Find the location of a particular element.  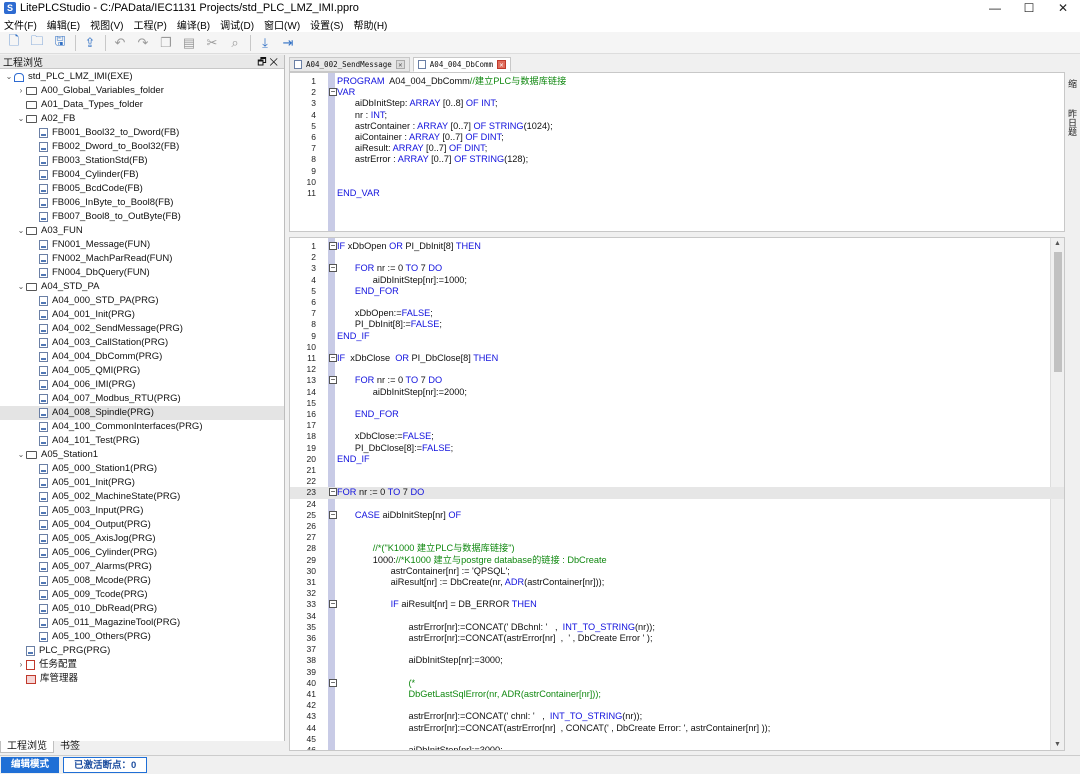

code-line: 8 PI_DbInit[8]:=FALSE; is located at coordinates (677, 324).